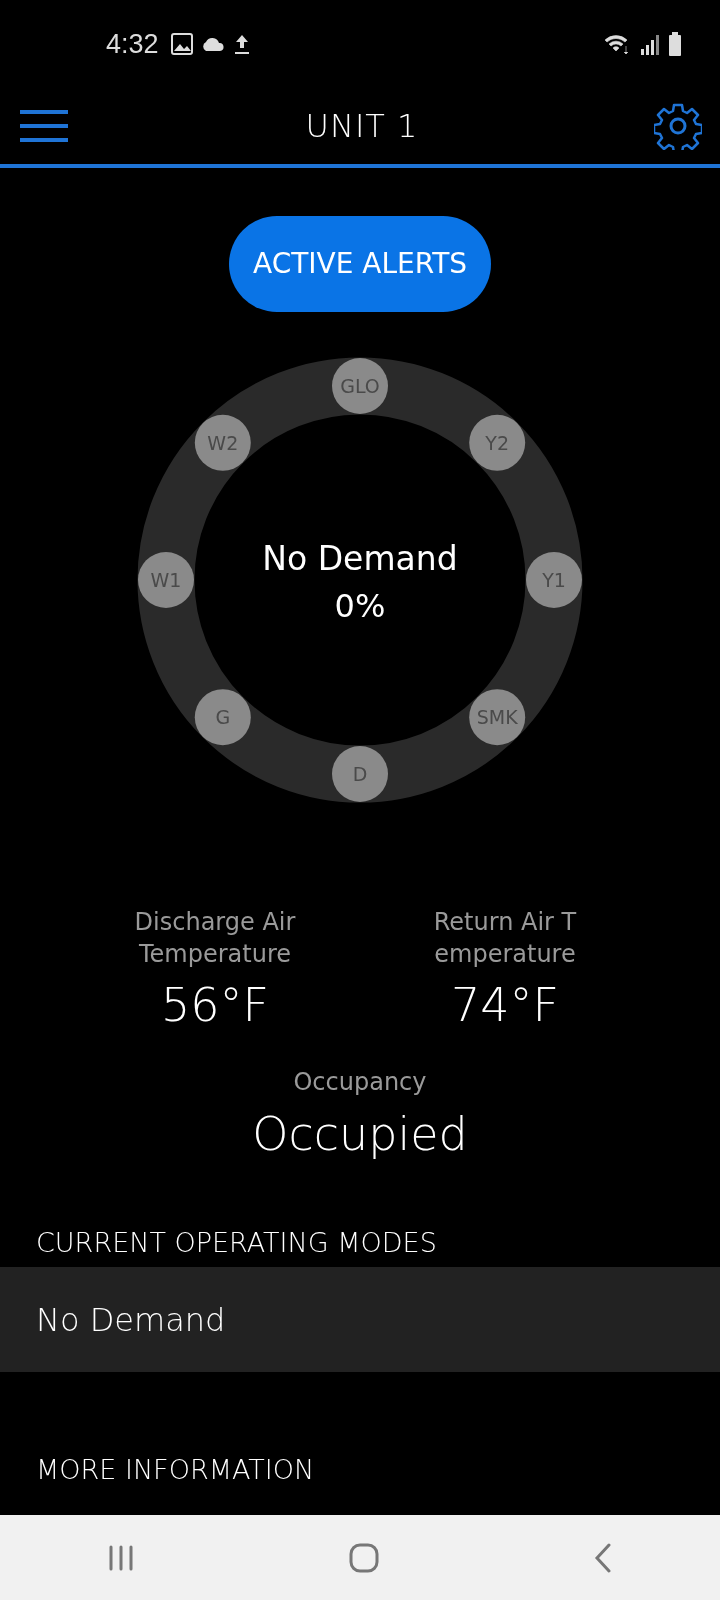 Image resolution: width=720 pixels, height=1600 pixels. What do you see at coordinates (166, 580) in the screenshot?
I see `indicator-node: W1` at bounding box center [166, 580].